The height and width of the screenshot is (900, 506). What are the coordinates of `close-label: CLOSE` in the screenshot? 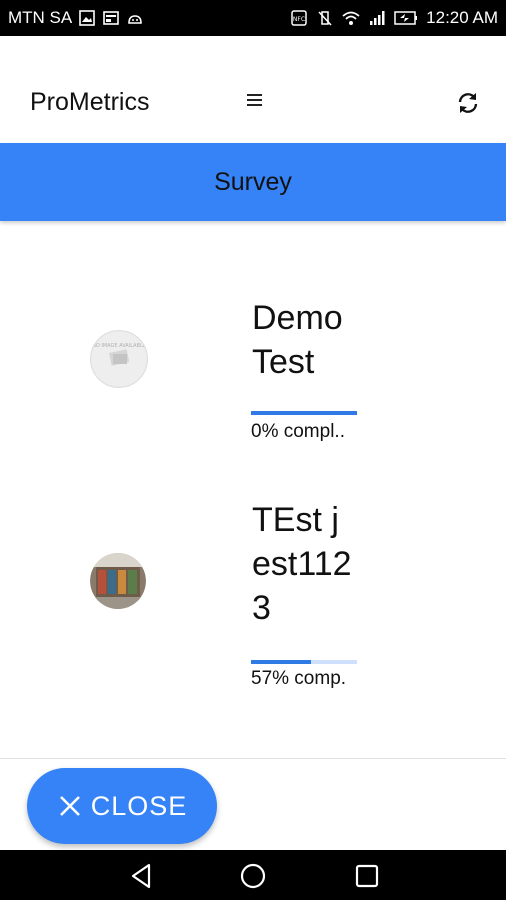 It's located at (139, 805).